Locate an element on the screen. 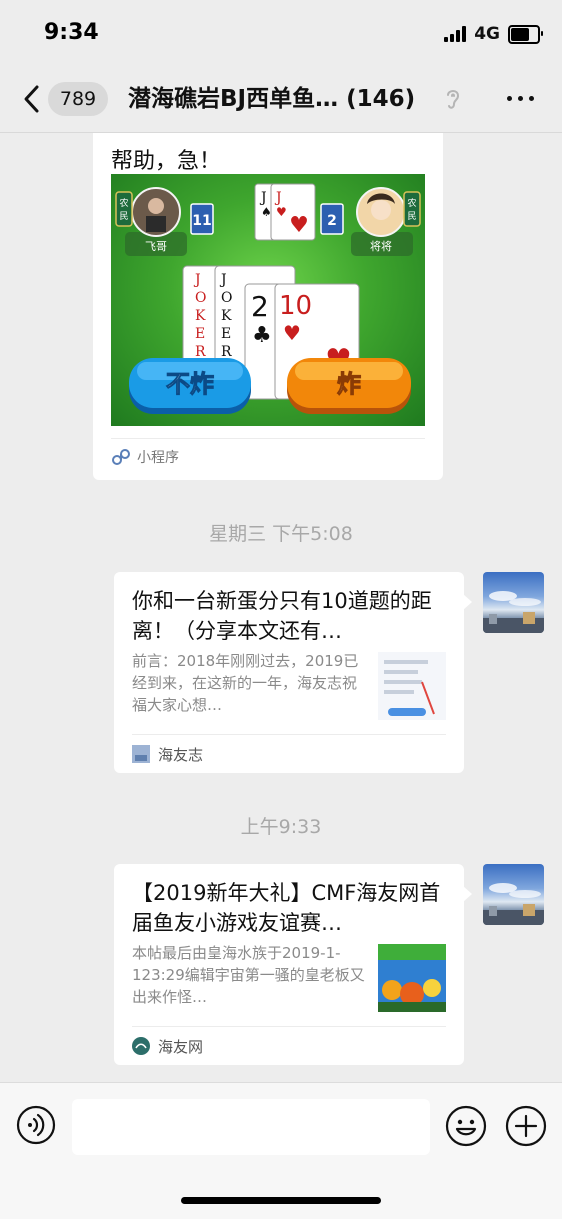  mini-program-label: 小程序 is located at coordinates (158, 458).